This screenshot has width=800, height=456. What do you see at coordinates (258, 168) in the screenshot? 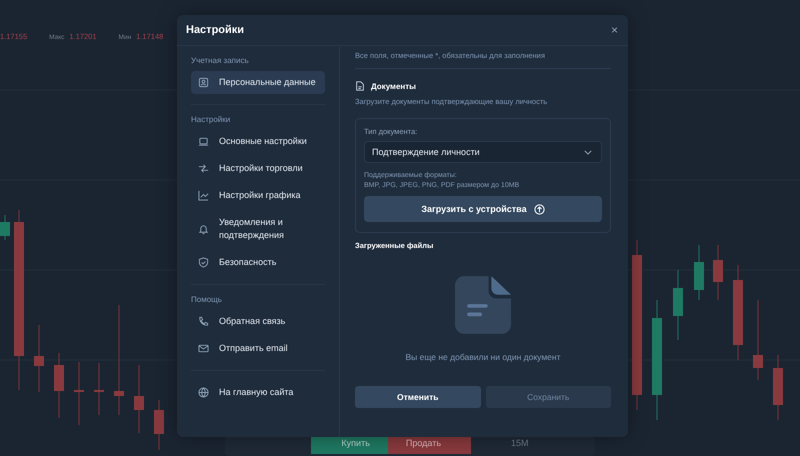
I see `sidebar-item: Настройки торговли` at bounding box center [258, 168].